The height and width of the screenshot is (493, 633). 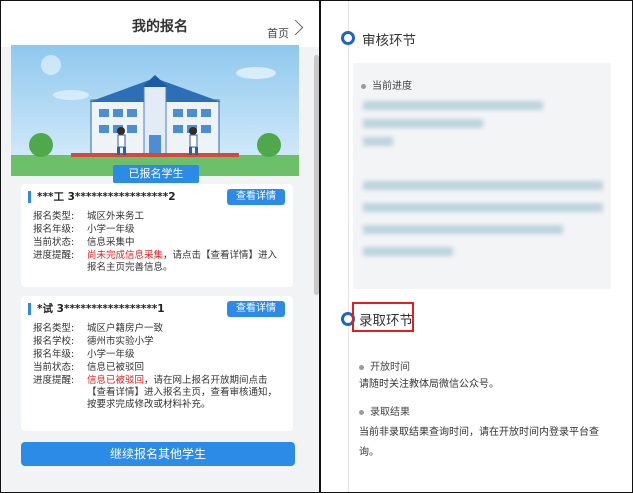 I want to click on open-time-label: 开放时间, so click(x=384, y=365).